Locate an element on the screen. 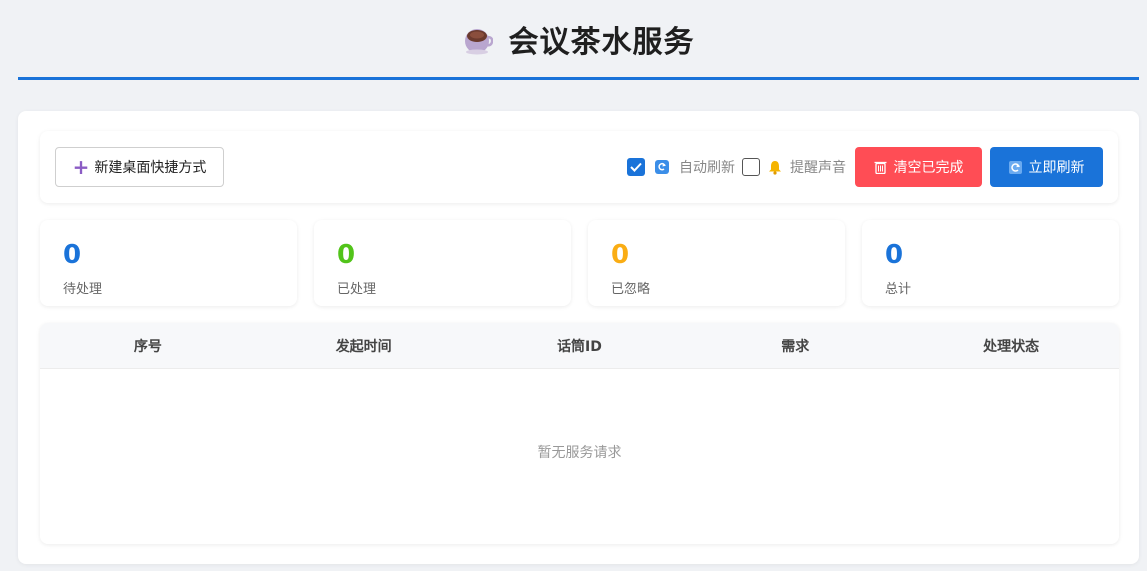 The width and height of the screenshot is (1147, 571). page-title: 会议茶水服务 is located at coordinates (601, 42).